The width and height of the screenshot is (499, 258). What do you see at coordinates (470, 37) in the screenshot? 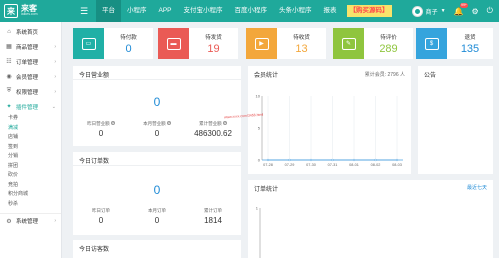
I see `stat-label: 退货` at bounding box center [470, 37].